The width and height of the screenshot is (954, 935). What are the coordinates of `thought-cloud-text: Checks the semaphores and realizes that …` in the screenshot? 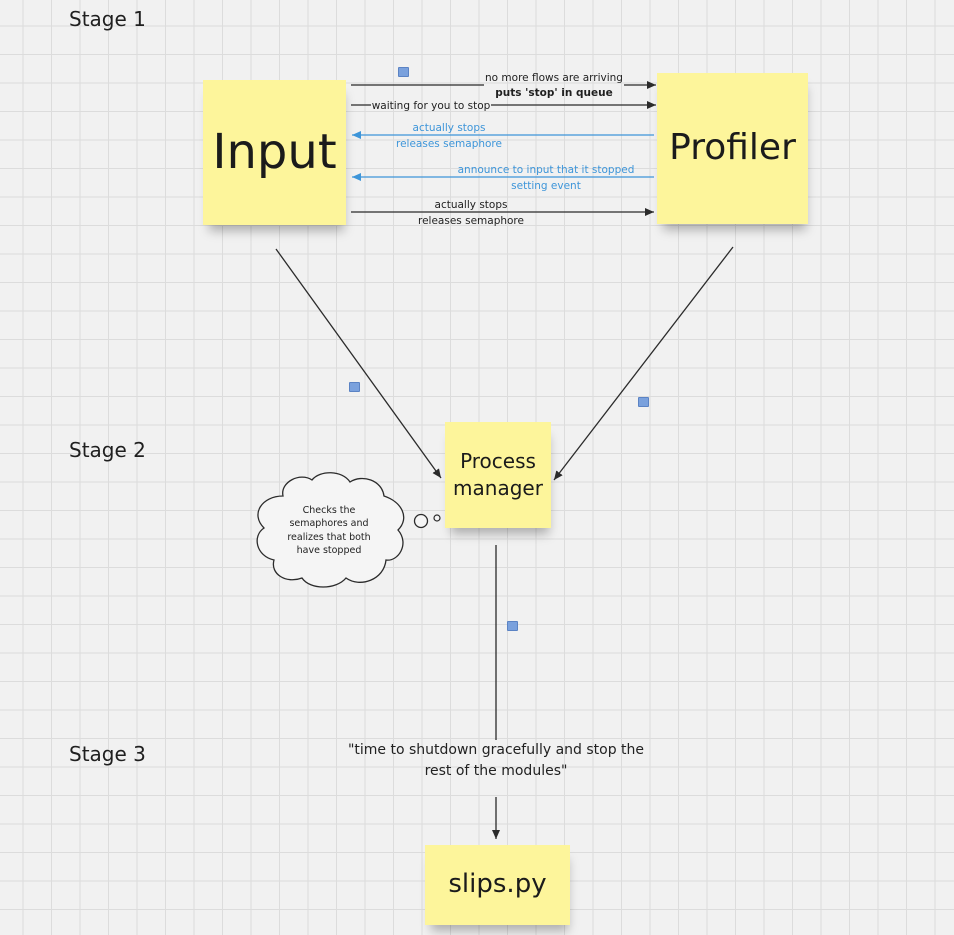 It's located at (329, 530).